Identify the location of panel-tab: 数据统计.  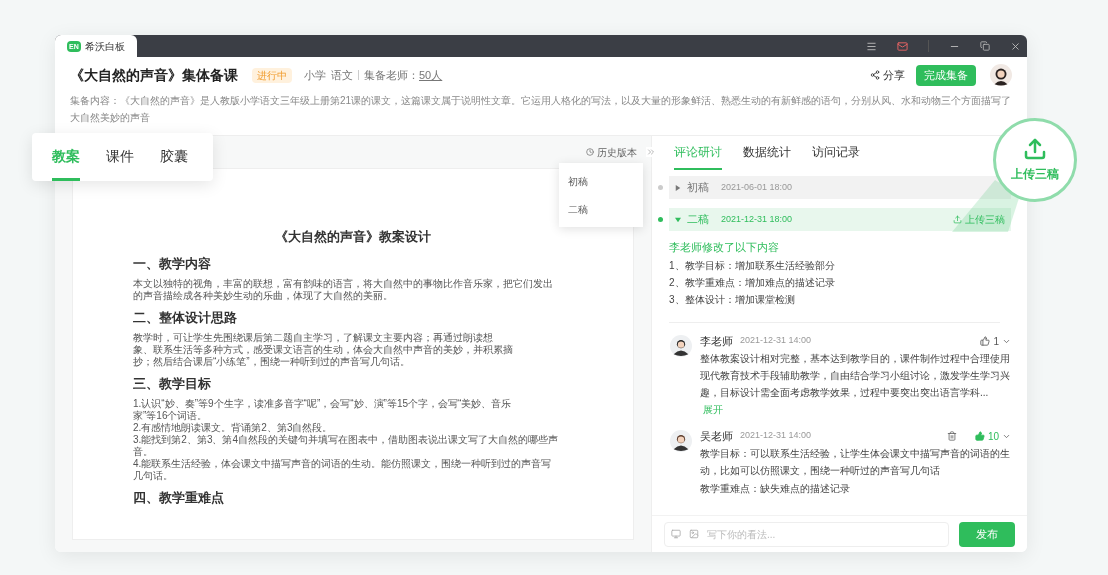
(767, 156).